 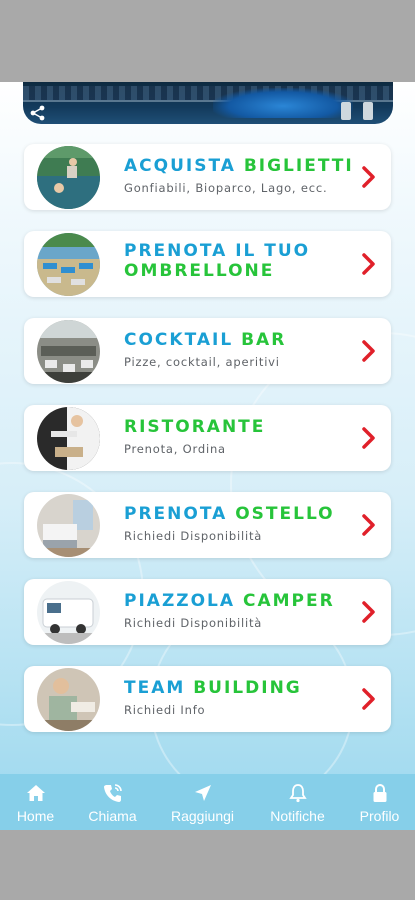 I want to click on menu-item-subtitle: Prenota, Ordina, so click(x=175, y=449).